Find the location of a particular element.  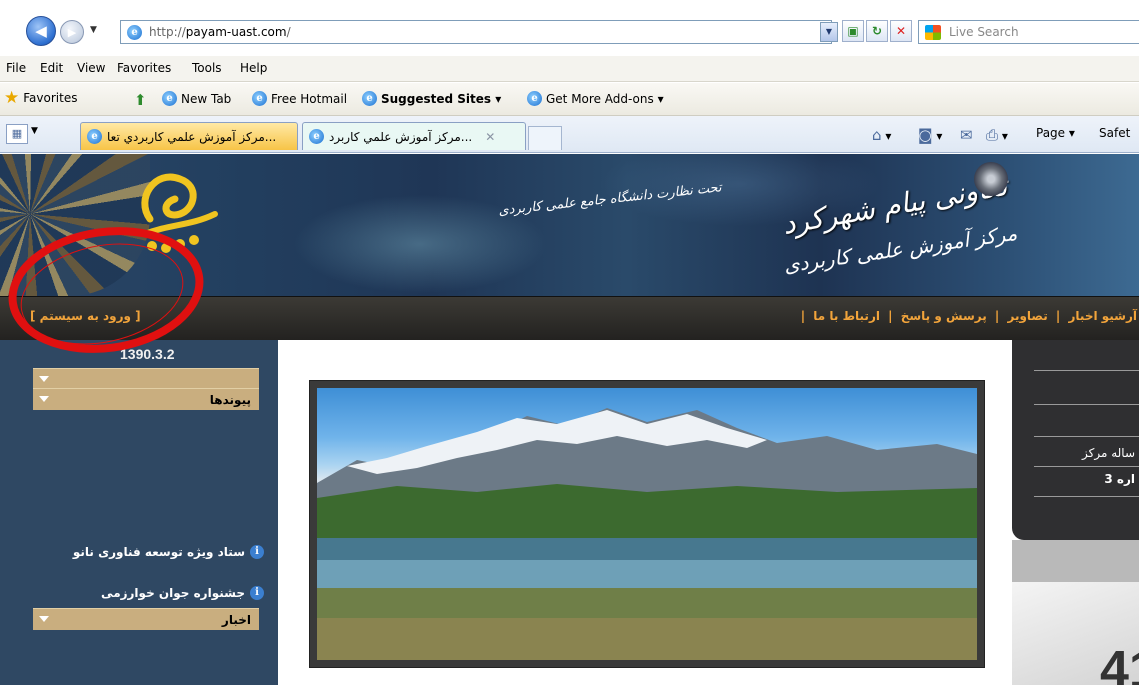

fav-label: Suggested Sites ▾ is located at coordinates (441, 98).